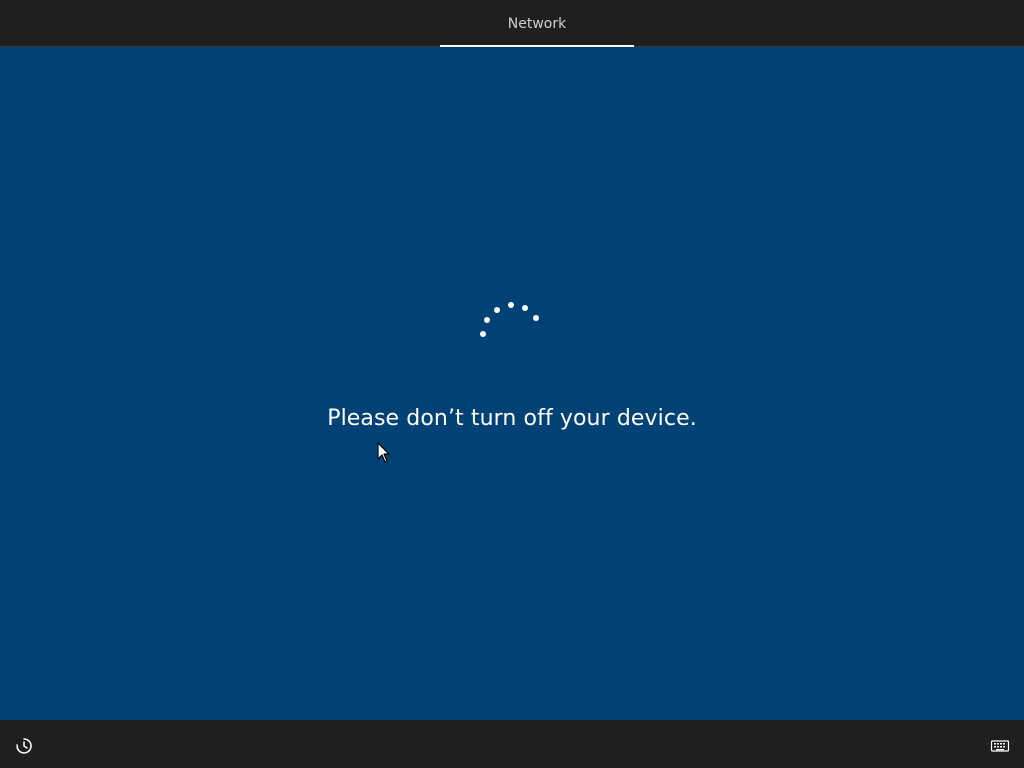 This screenshot has width=1024, height=768. I want to click on top-navigation-bar: Network, so click(512, 23).